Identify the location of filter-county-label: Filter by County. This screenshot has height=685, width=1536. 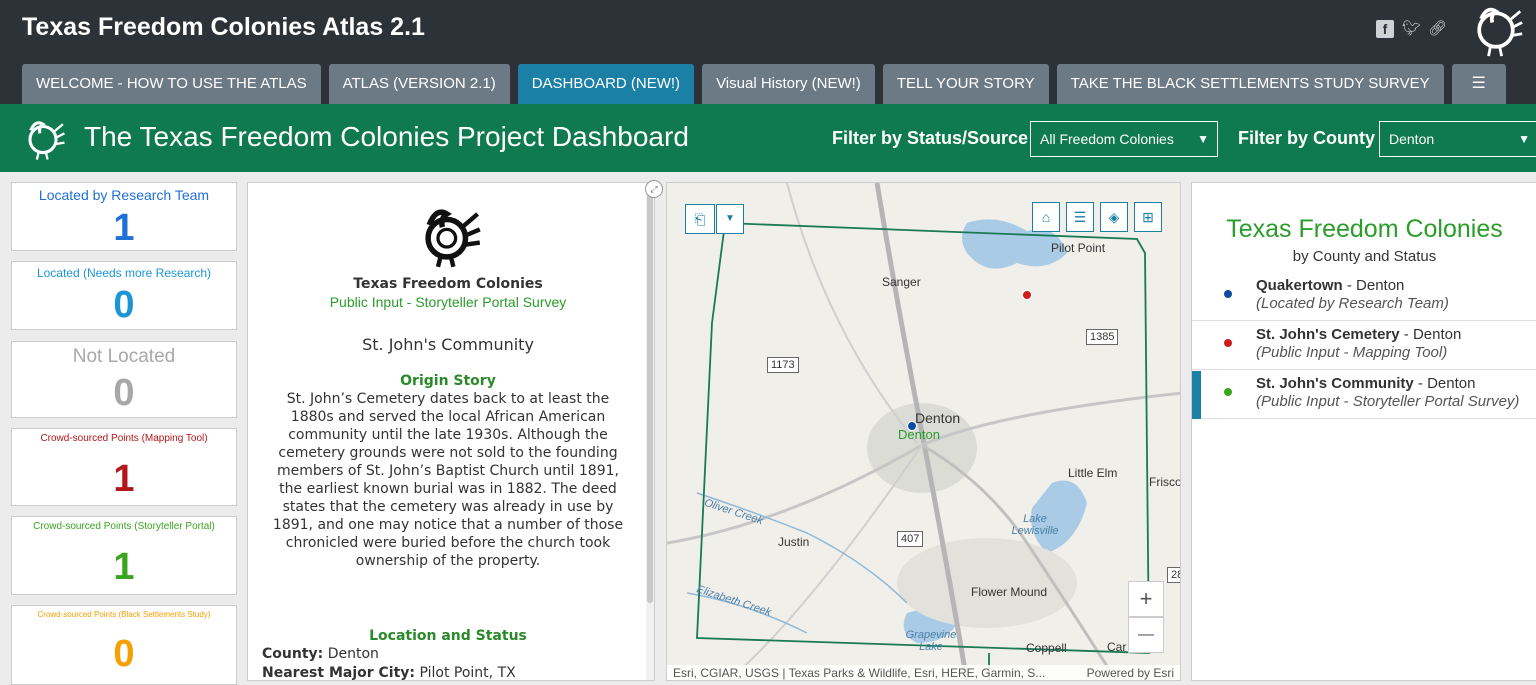
(1307, 138).